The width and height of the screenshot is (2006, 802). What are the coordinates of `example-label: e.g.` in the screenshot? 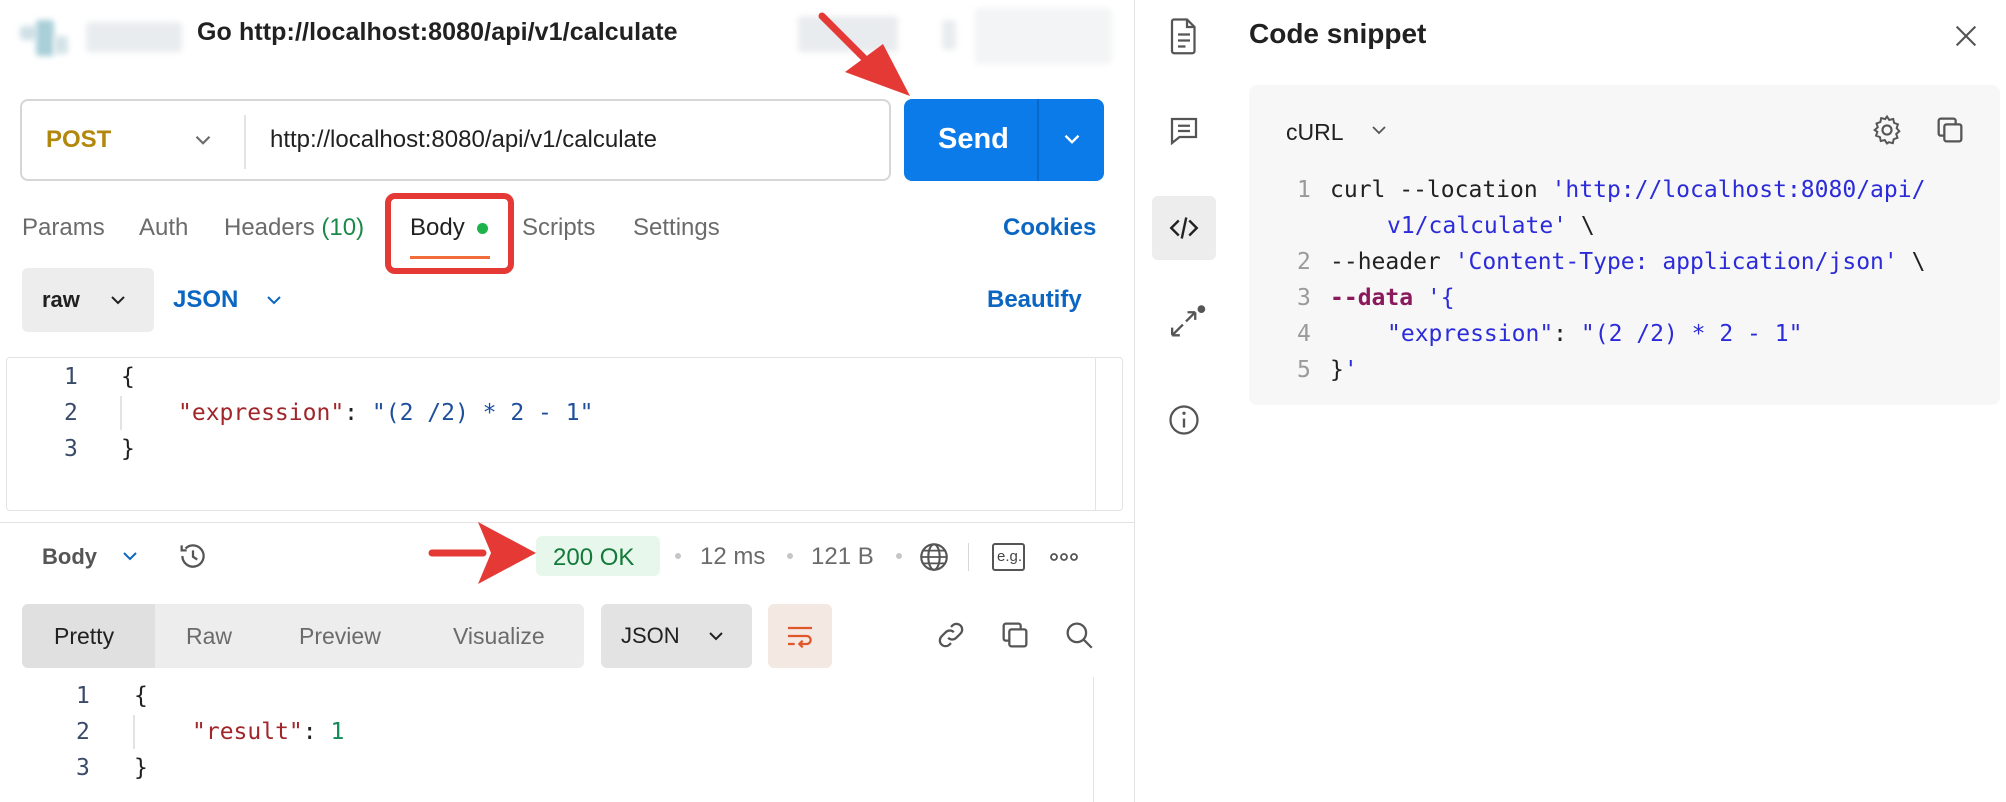 It's located at (1010, 556).